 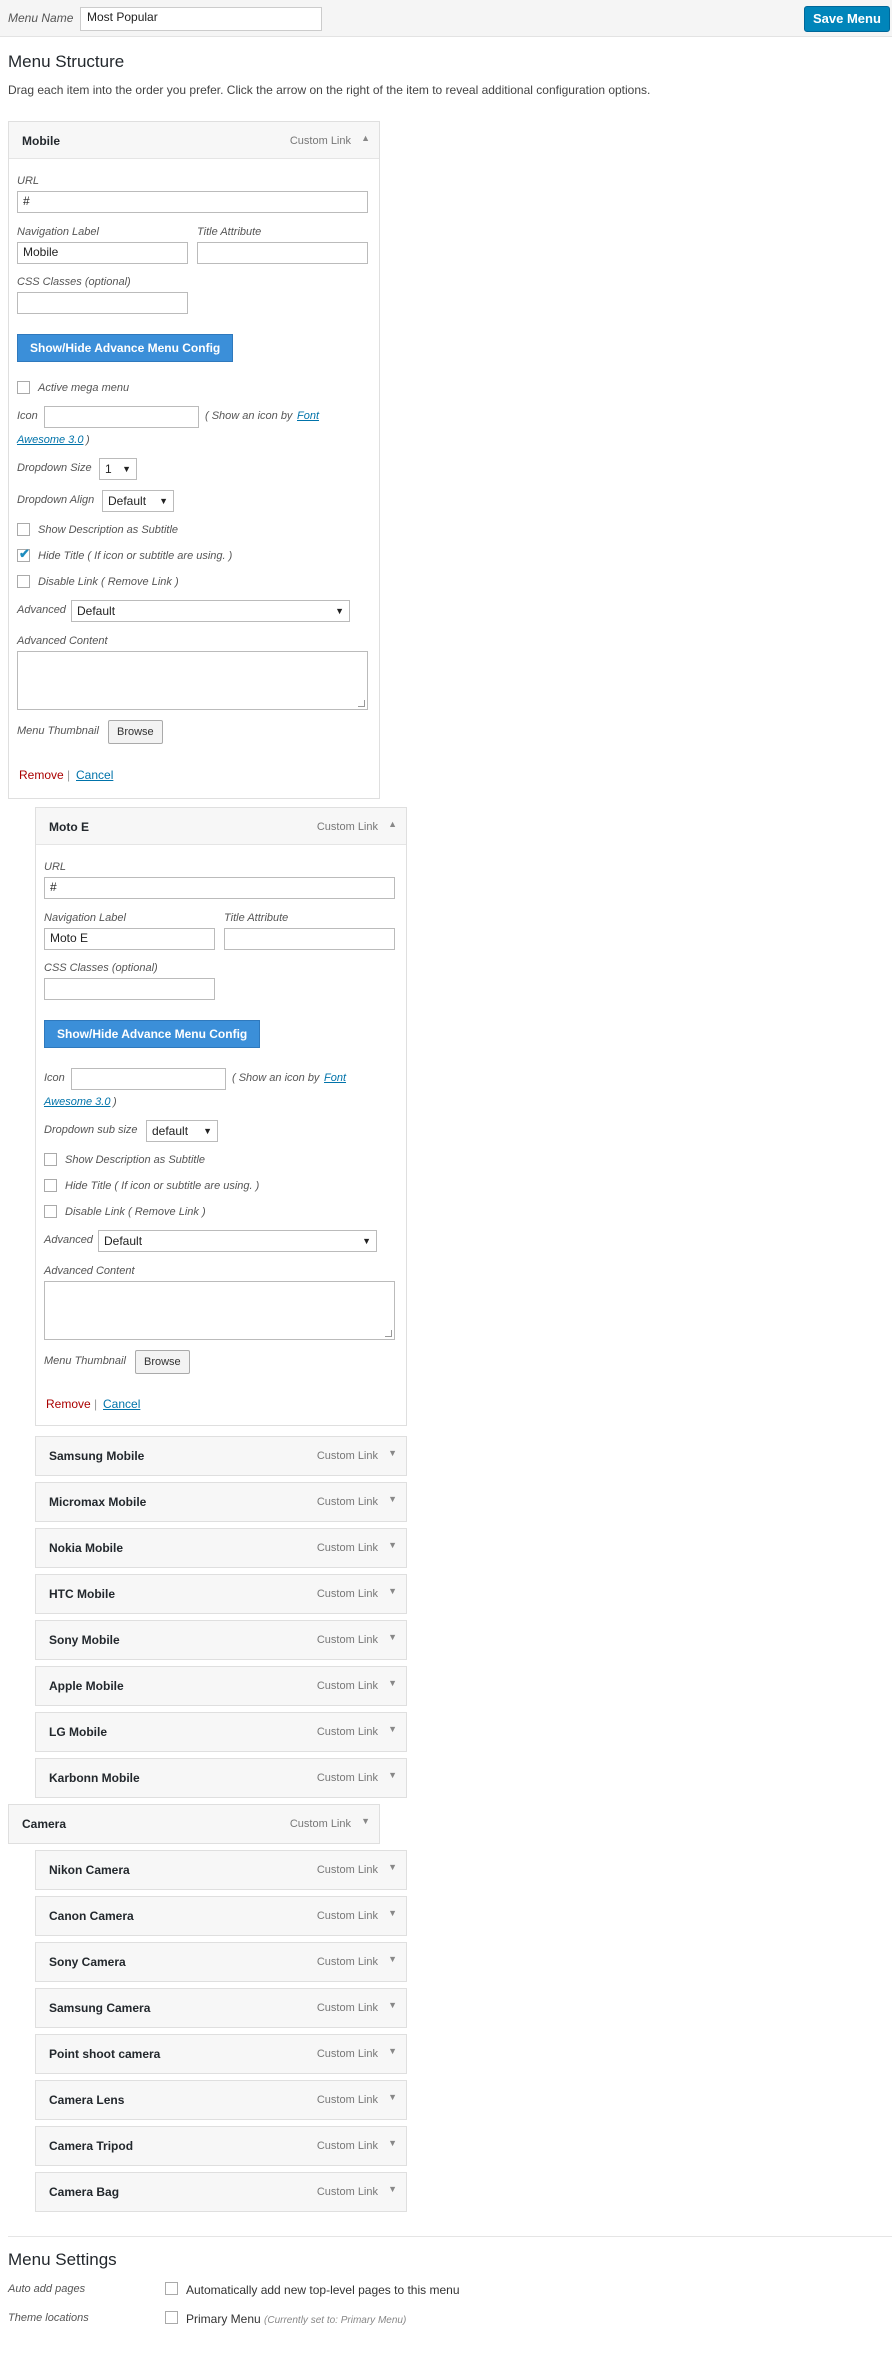 What do you see at coordinates (50, 1185) in the screenshot?
I see `hide-title-checkbox` at bounding box center [50, 1185].